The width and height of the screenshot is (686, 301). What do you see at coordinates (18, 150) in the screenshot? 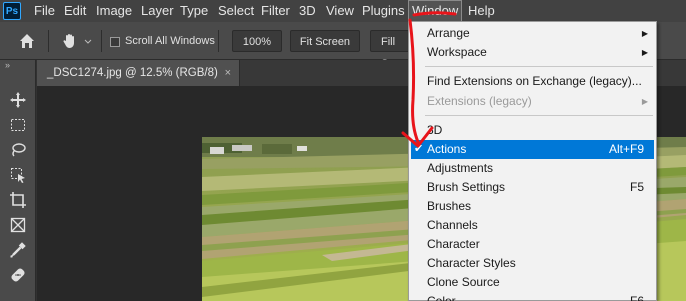
I see `lasso-tool-icon` at bounding box center [18, 150].